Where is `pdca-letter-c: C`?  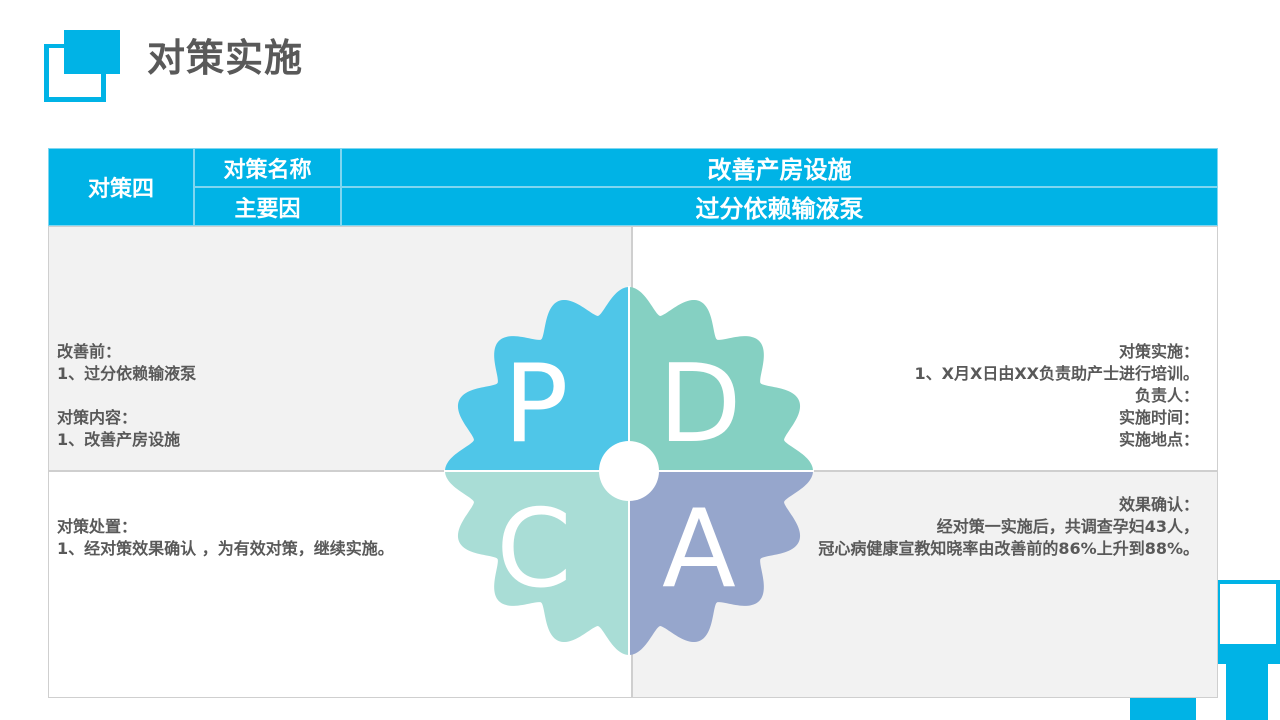 pdca-letter-c: C is located at coordinates (533, 549).